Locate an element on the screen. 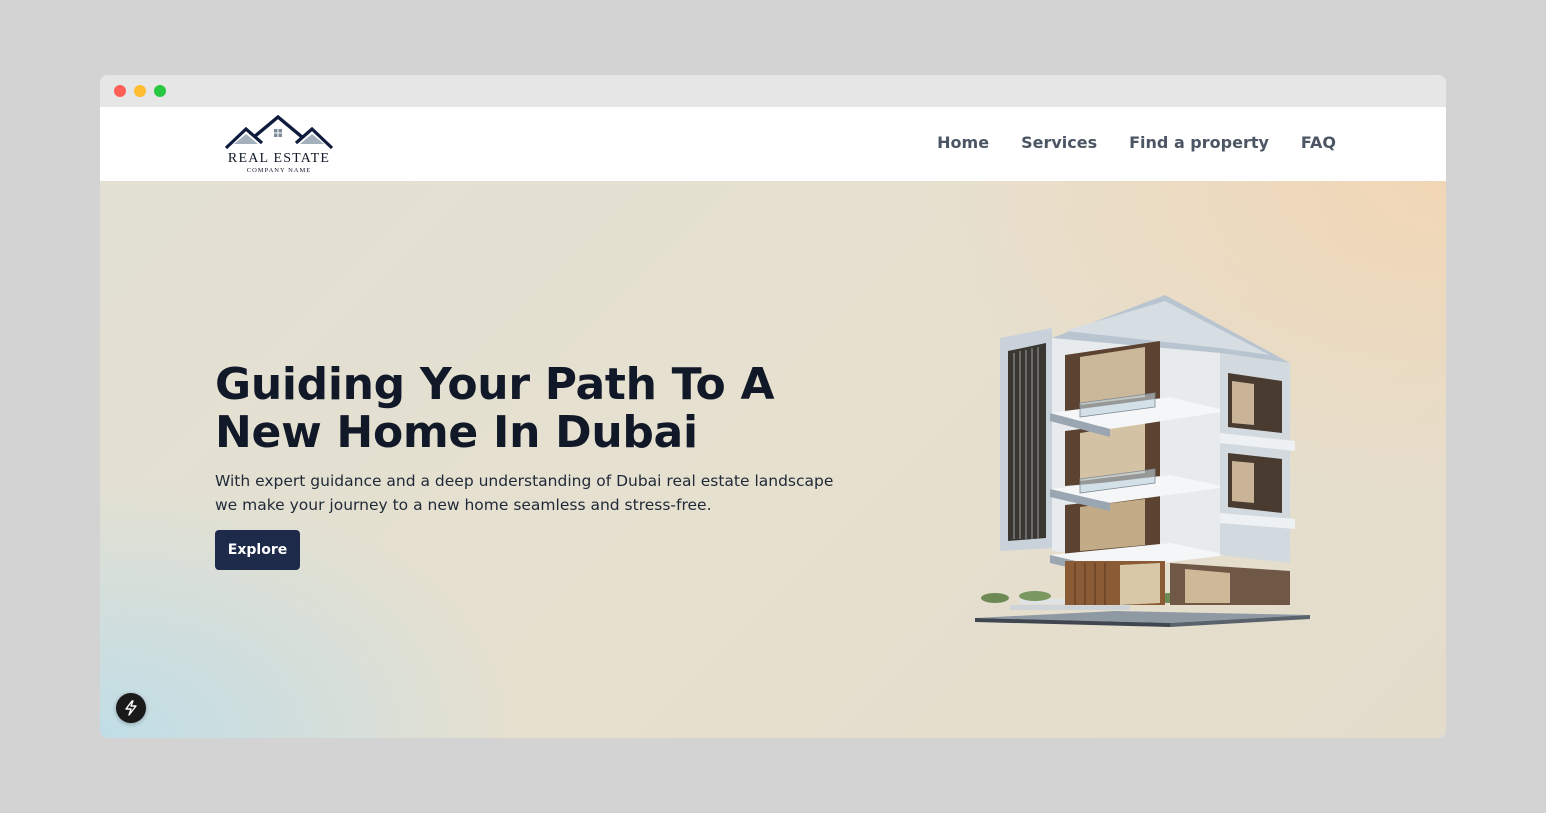  explore-button: Explore is located at coordinates (257, 550).